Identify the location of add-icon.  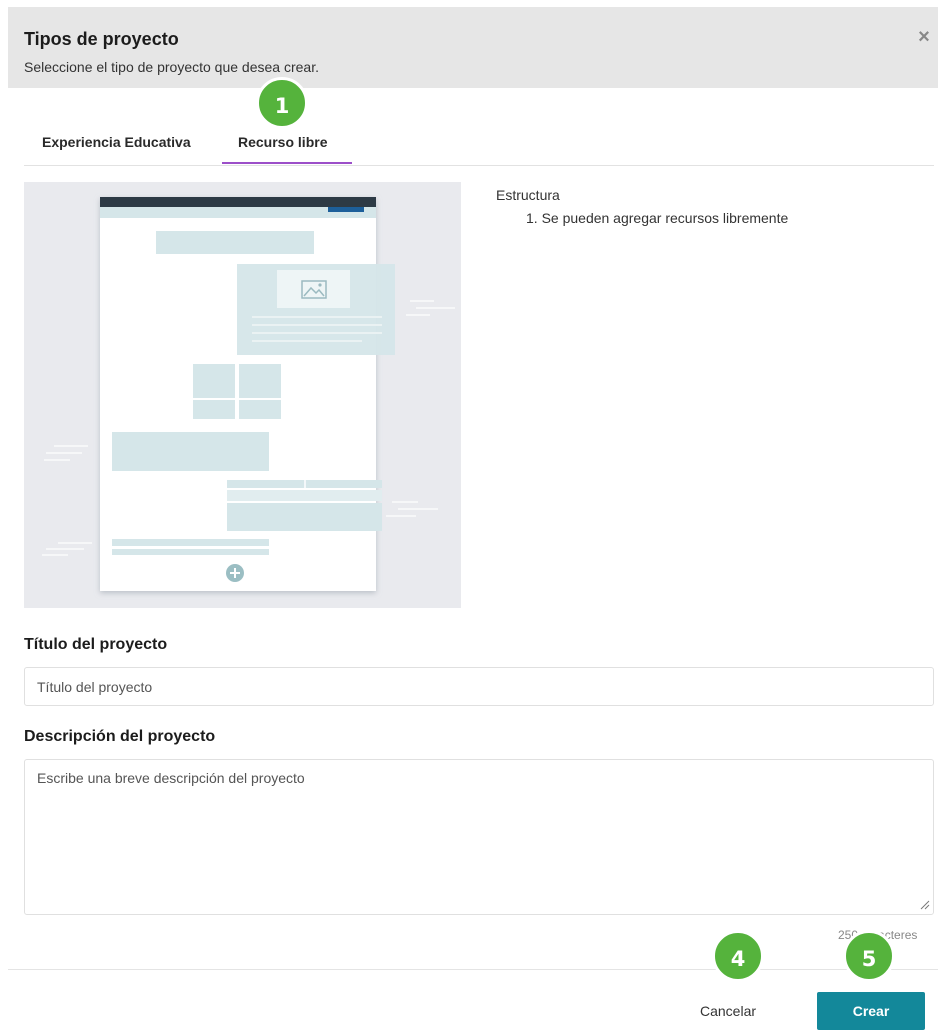
(235, 573).